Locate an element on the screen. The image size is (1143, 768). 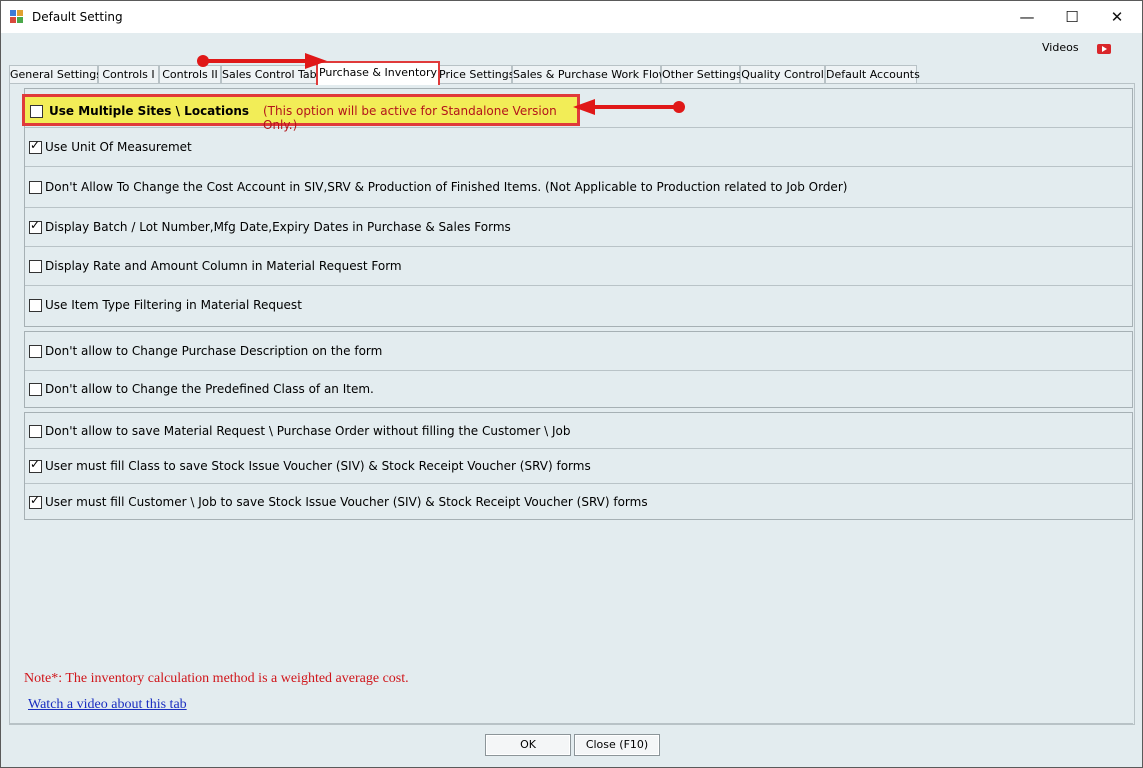
predefined-class-checkbox is located at coordinates (35, 389).